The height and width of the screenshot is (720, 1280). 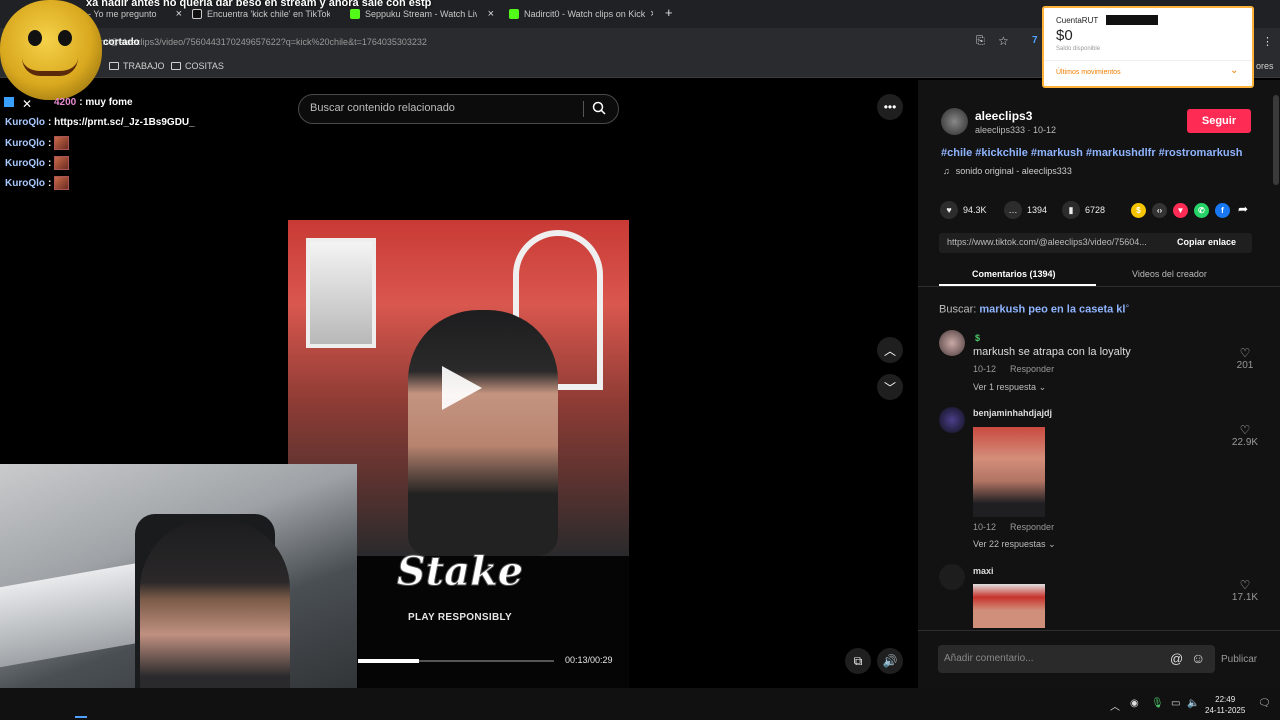 What do you see at coordinates (963, 210) in the screenshot?
I see `like-button: ♥ 94.3K` at bounding box center [963, 210].